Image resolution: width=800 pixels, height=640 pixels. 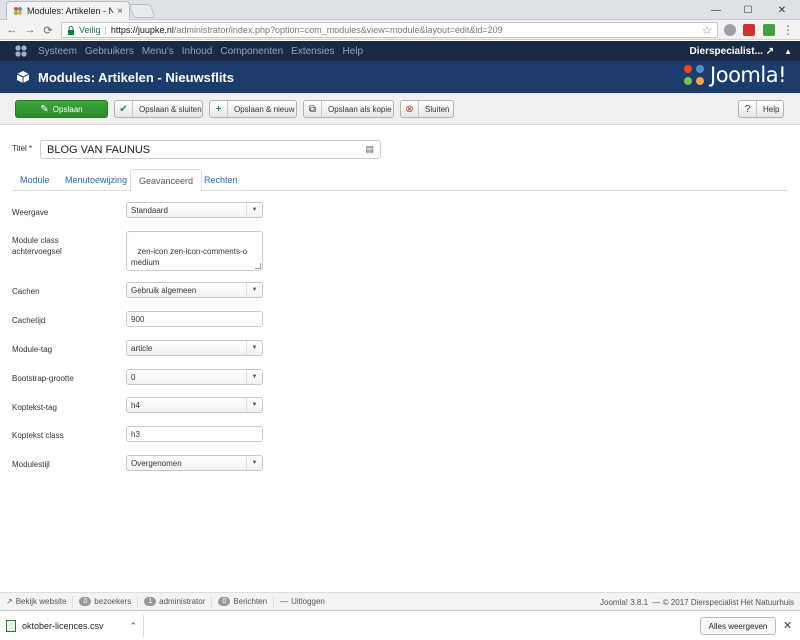 I want to click on joomla-favicon-icon, so click(x=18, y=11).